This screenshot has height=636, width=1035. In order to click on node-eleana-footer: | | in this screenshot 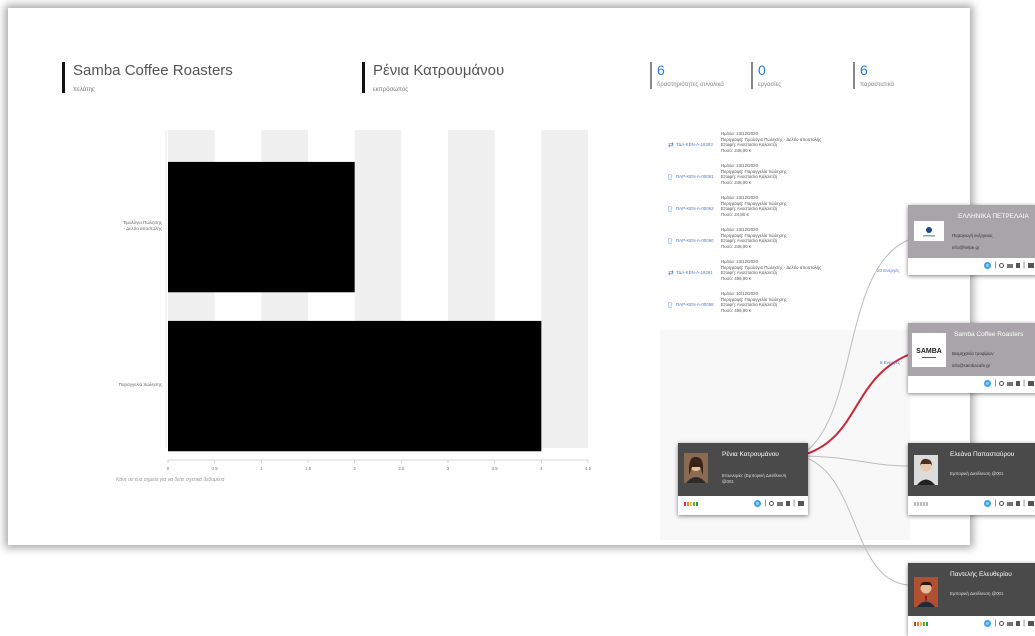, I will do `click(971, 504)`.